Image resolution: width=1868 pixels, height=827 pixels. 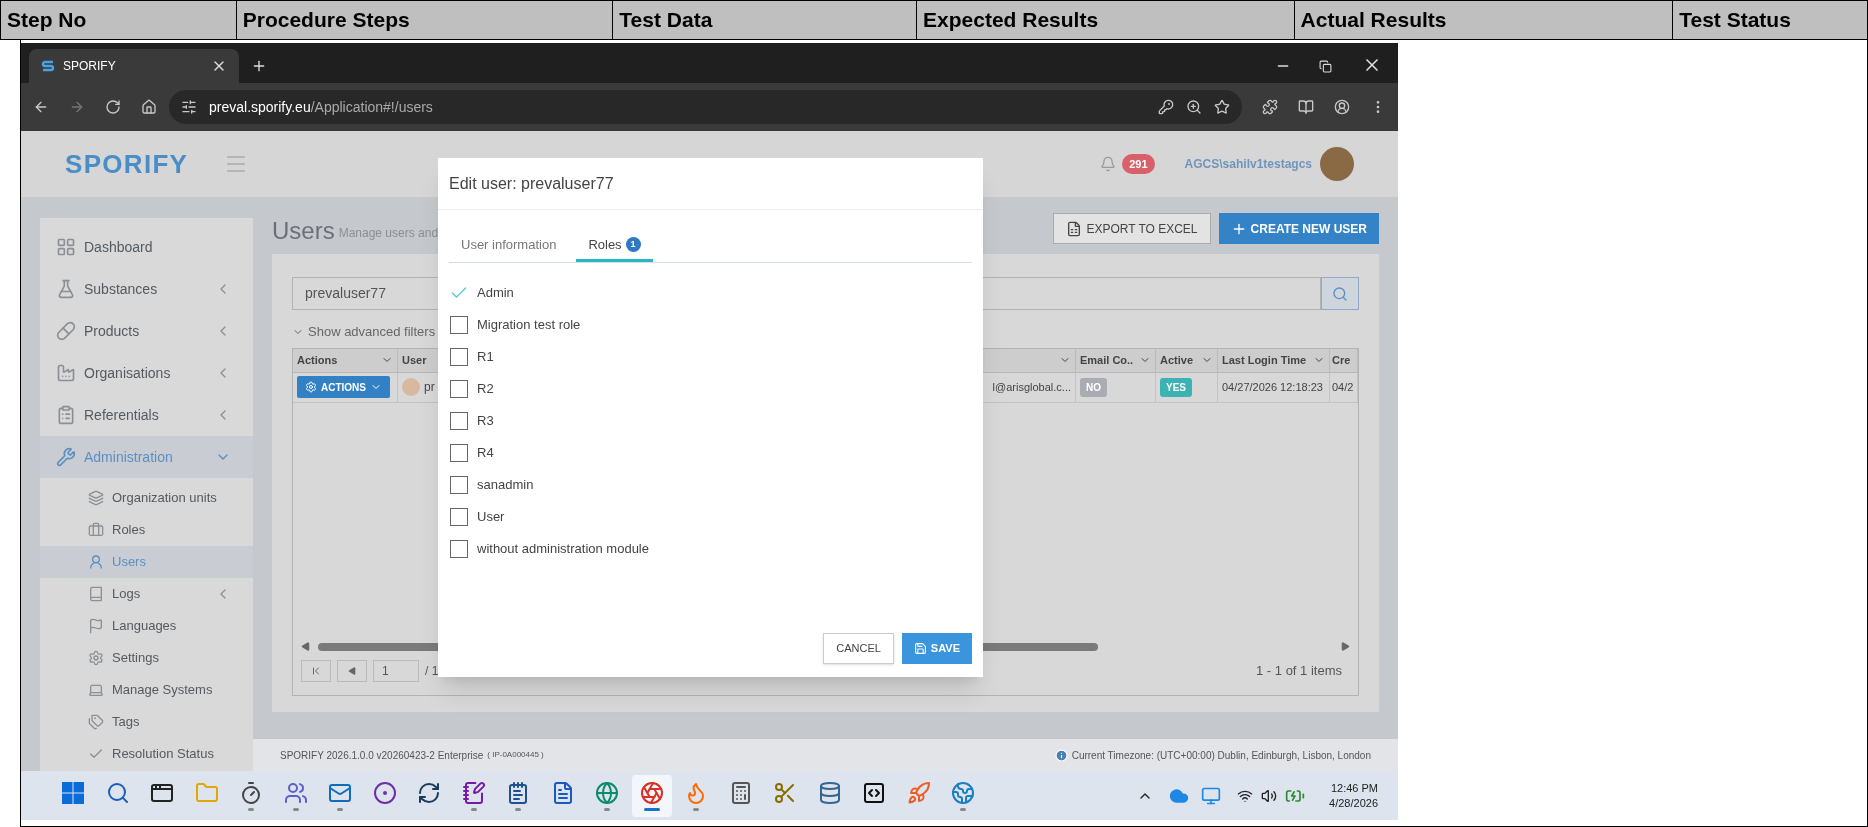 What do you see at coordinates (126, 722) in the screenshot?
I see `item-label: Tags` at bounding box center [126, 722].